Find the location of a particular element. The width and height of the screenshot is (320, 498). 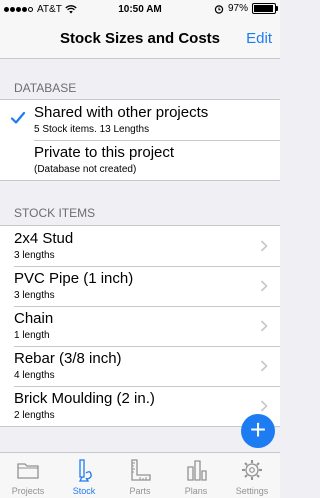

bar-chart-icon is located at coordinates (197, 470).